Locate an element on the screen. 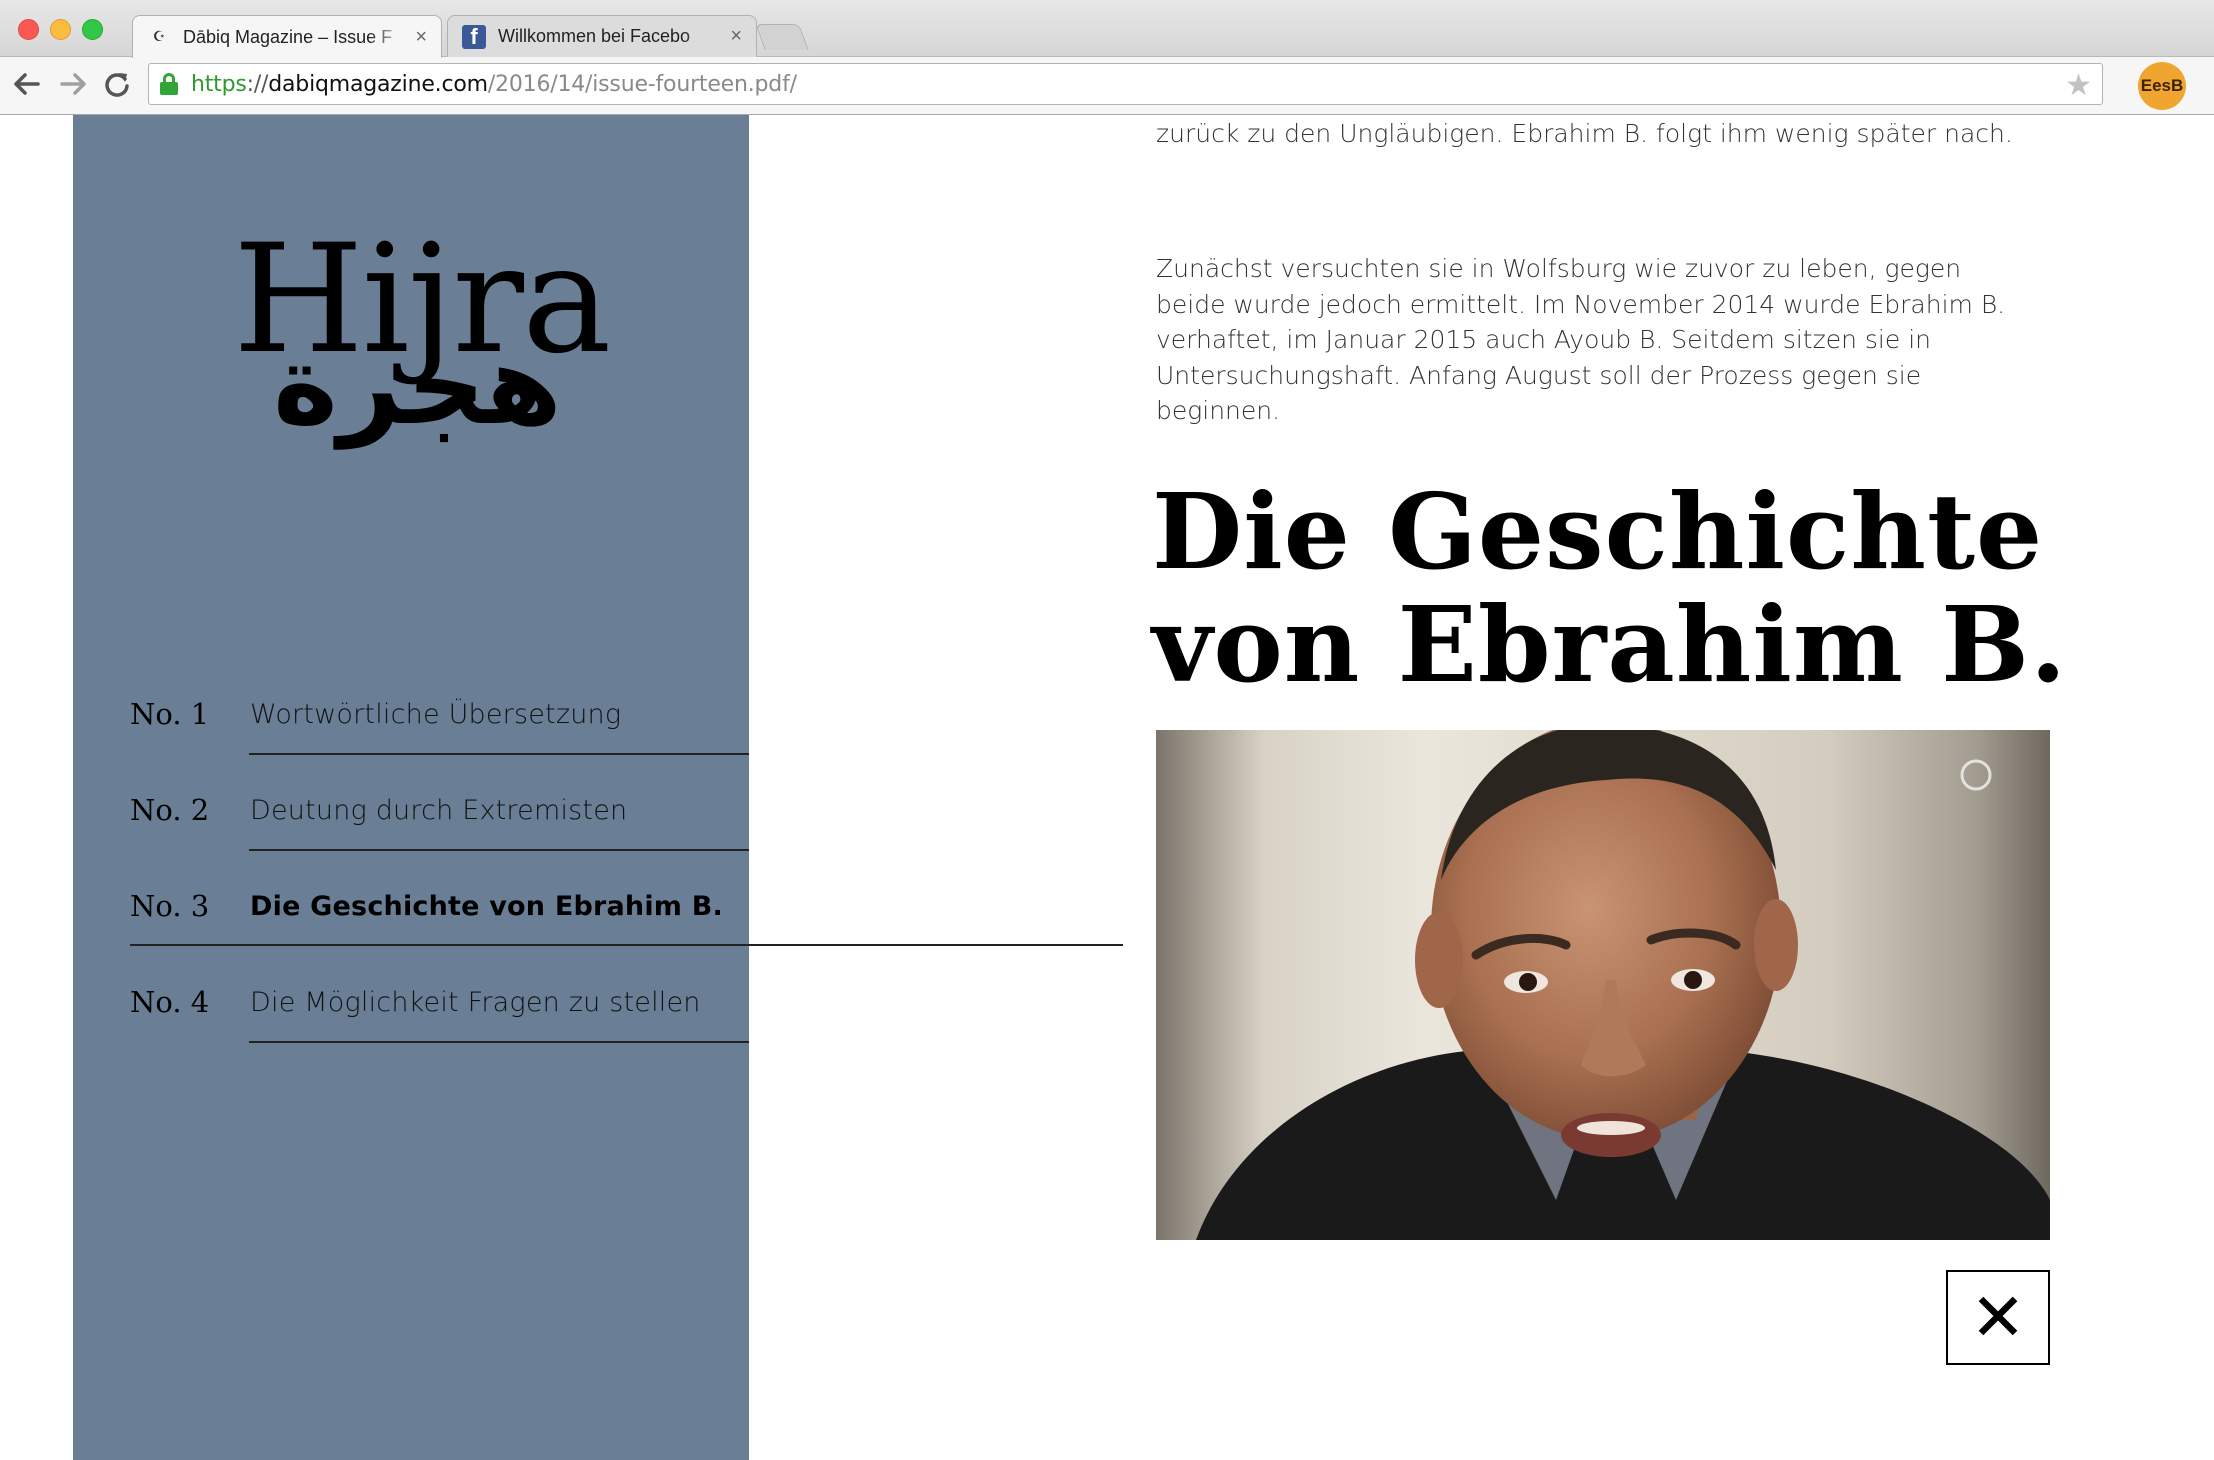 The height and width of the screenshot is (1460, 2214). toc-item-1: No. 1 Wortwörtliche Übersetzung is located at coordinates (375, 714).